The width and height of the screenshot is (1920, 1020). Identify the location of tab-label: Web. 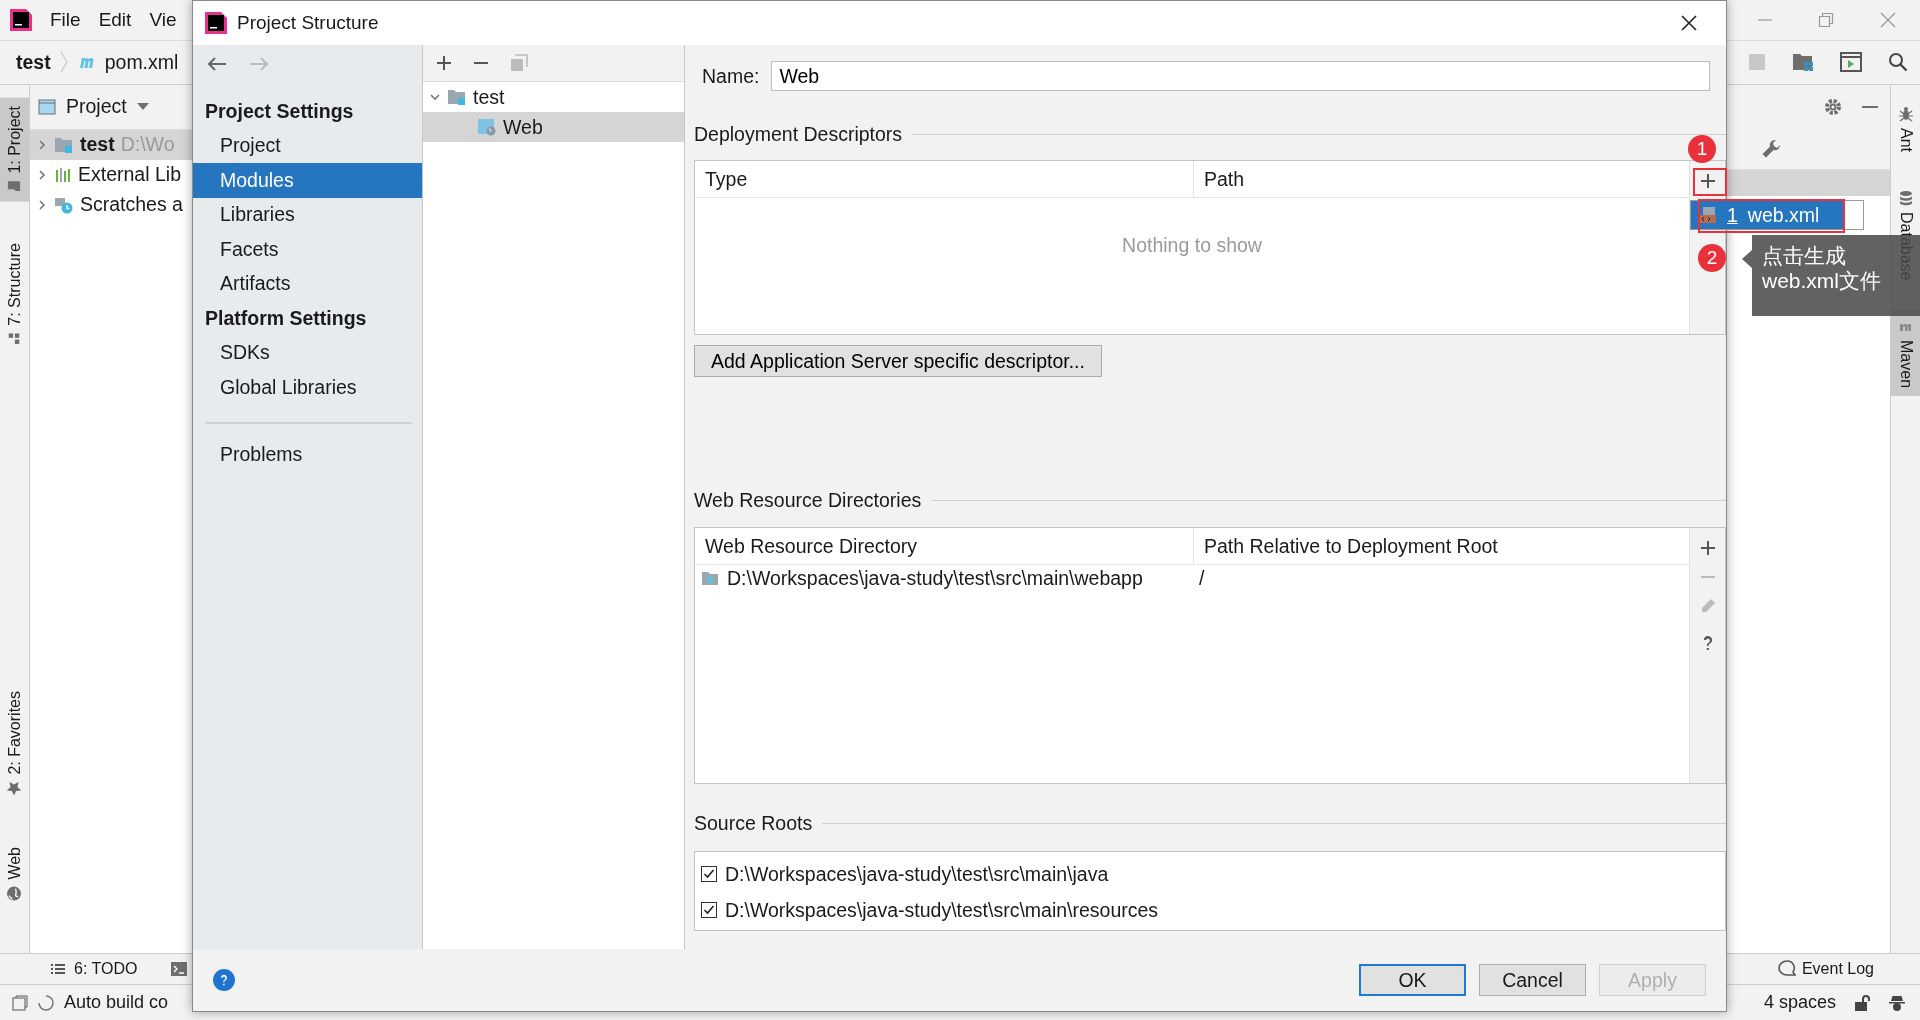
(14, 863).